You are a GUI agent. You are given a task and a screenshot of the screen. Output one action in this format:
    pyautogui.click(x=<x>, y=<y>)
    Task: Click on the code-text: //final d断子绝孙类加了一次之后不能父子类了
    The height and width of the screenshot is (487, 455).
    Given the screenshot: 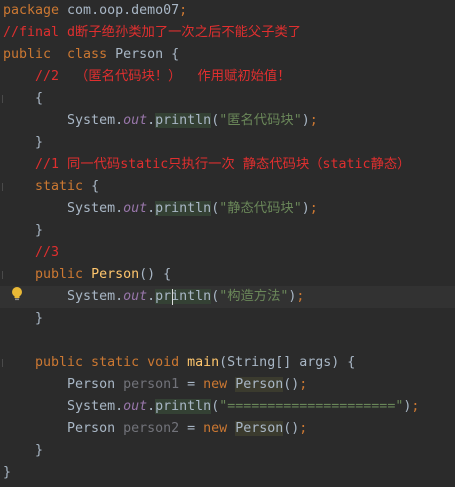 What is the action you would take?
    pyautogui.click(x=152, y=33)
    